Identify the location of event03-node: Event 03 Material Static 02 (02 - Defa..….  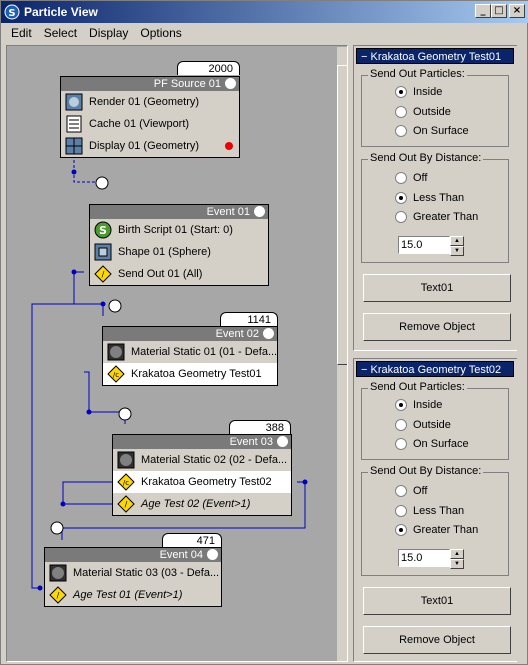
(202, 475).